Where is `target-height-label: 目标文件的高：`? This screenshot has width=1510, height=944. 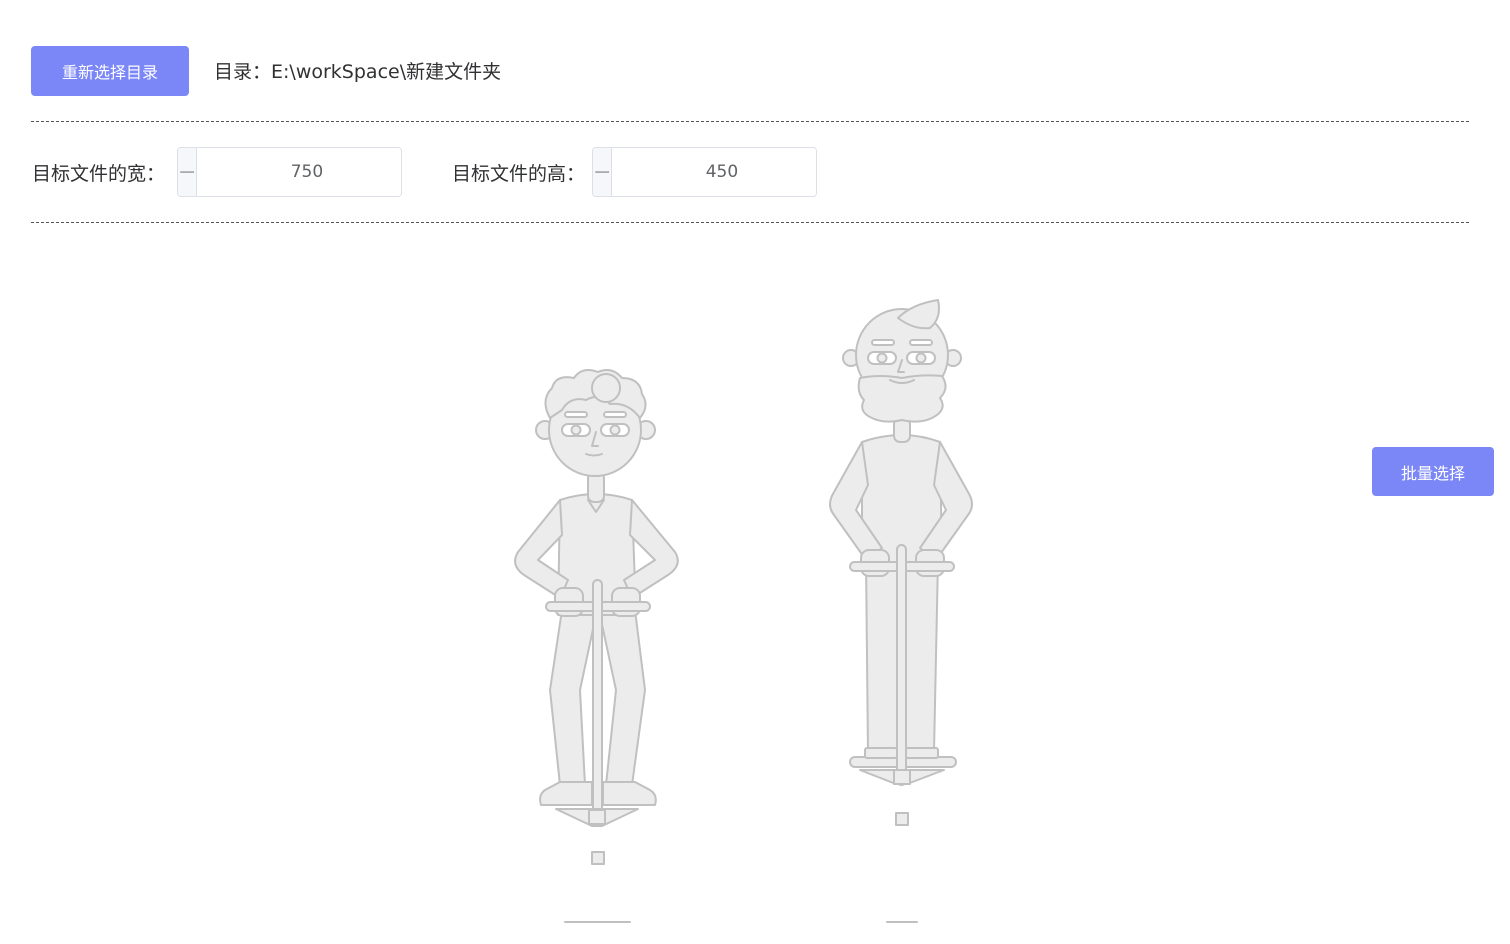
target-height-label: 目标文件的高： is located at coordinates (519, 173).